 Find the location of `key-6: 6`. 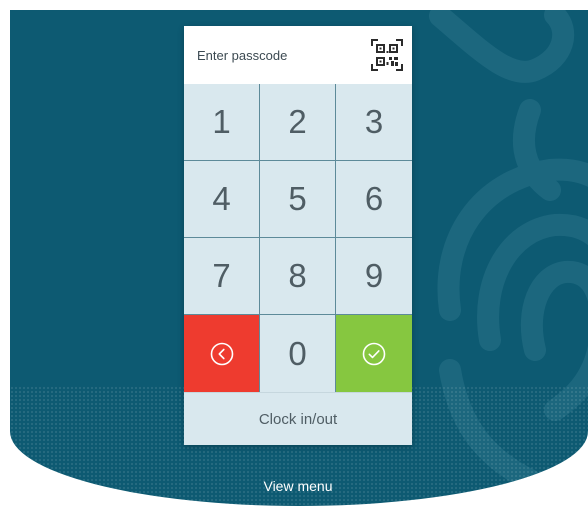

key-6: 6 is located at coordinates (374, 199).